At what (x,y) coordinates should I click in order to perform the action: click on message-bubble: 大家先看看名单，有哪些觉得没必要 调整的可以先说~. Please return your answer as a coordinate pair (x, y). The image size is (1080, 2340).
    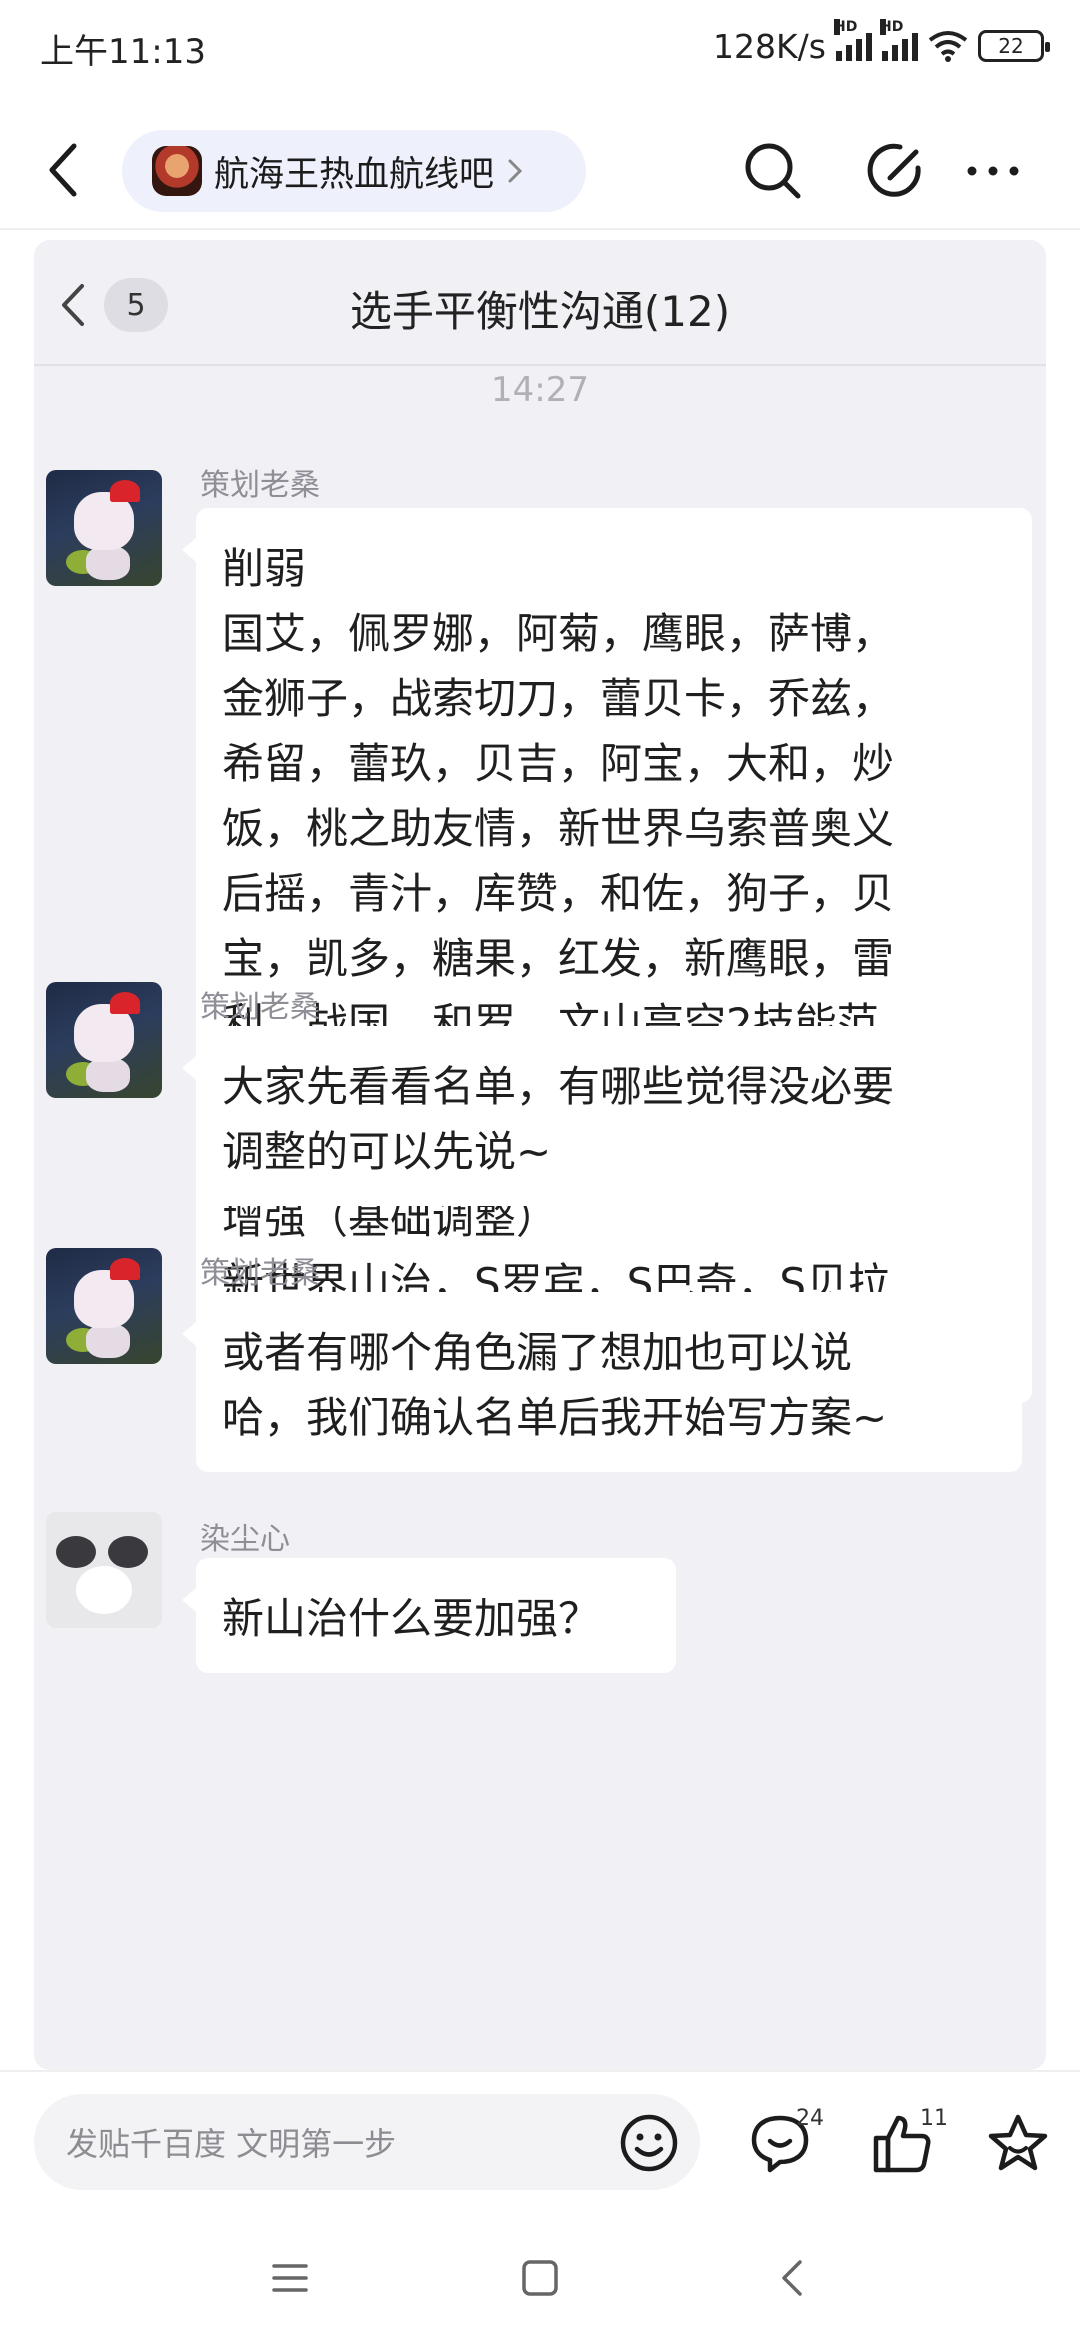
    Looking at the image, I should click on (607, 1116).